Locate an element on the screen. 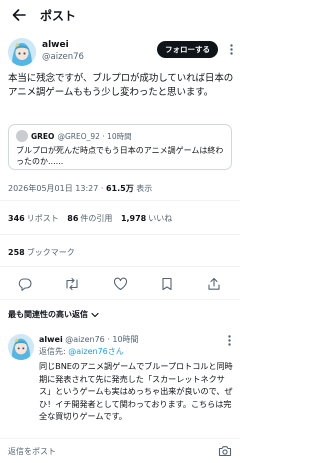  engagement-stats: 346 リポスト 86 件の引用 1,978 いいね is located at coordinates (93, 218).